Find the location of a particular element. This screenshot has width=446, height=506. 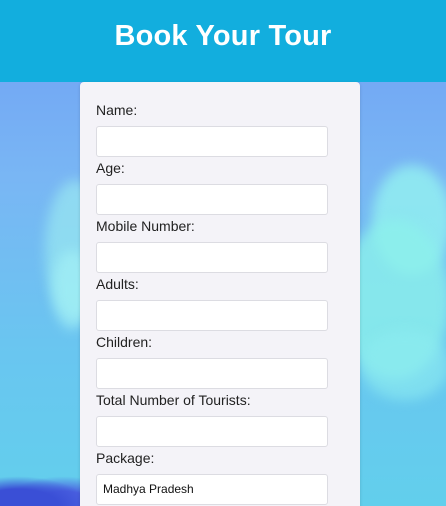

age-input is located at coordinates (212, 199).